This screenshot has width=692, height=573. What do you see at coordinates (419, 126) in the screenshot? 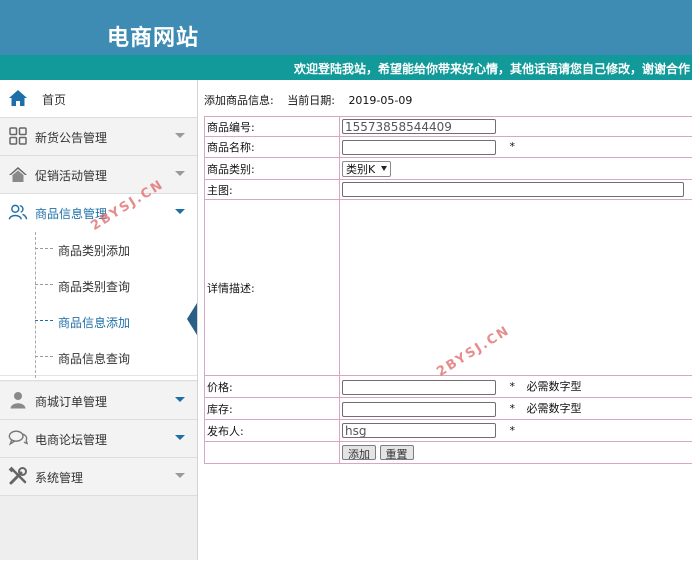
I see `product-code-input` at bounding box center [419, 126].